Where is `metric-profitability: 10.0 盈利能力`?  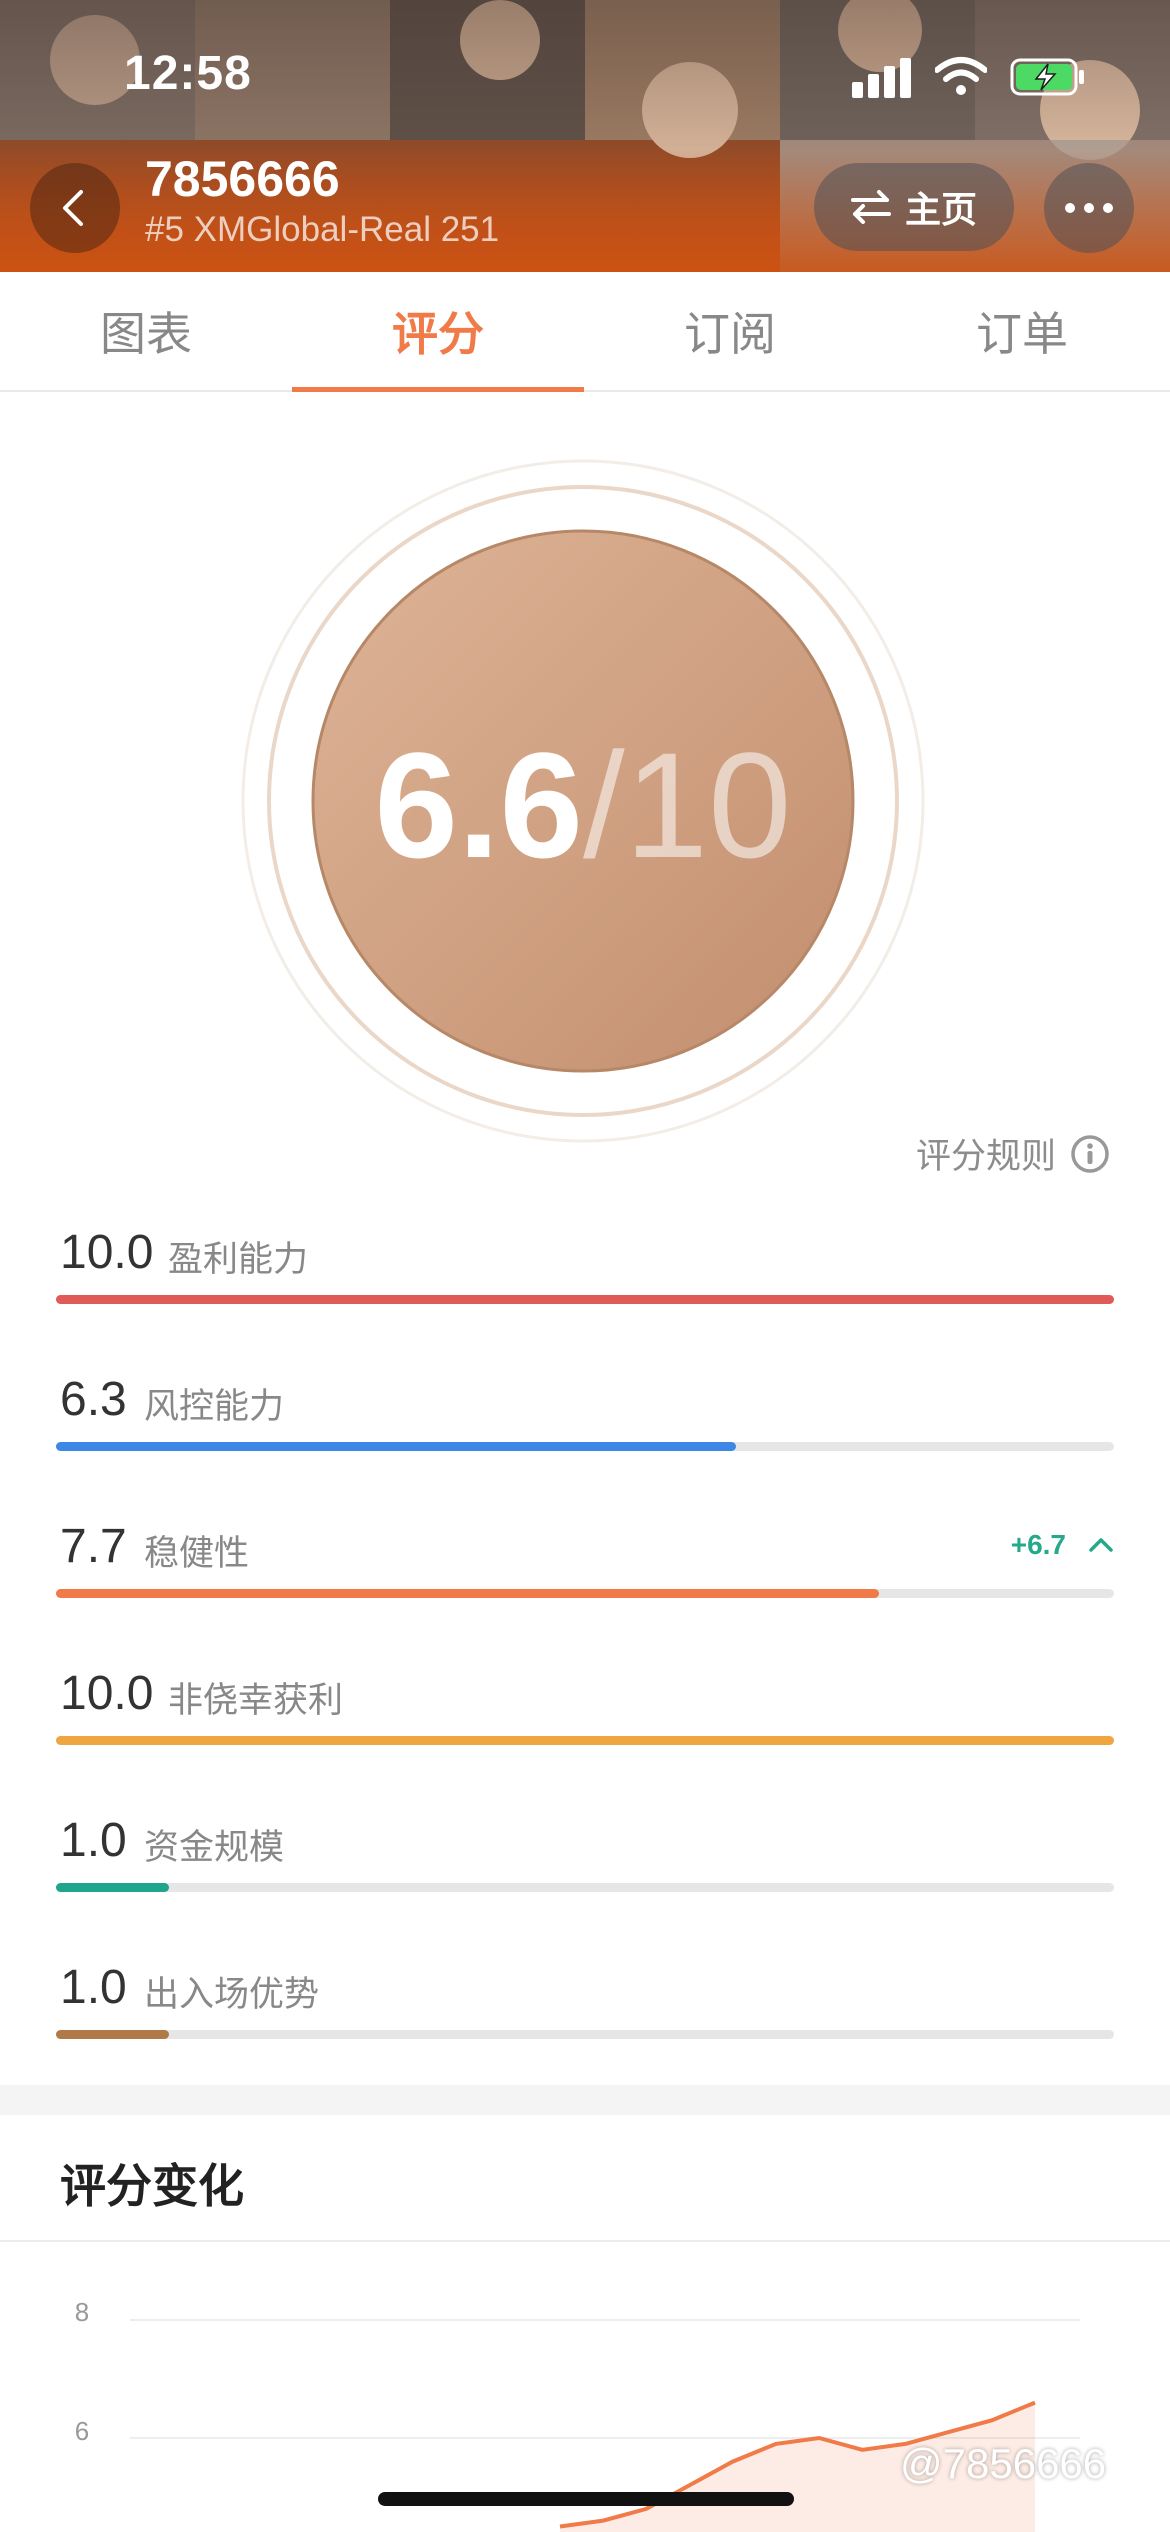
metric-profitability: 10.0 盈利能力 is located at coordinates (585, 1275).